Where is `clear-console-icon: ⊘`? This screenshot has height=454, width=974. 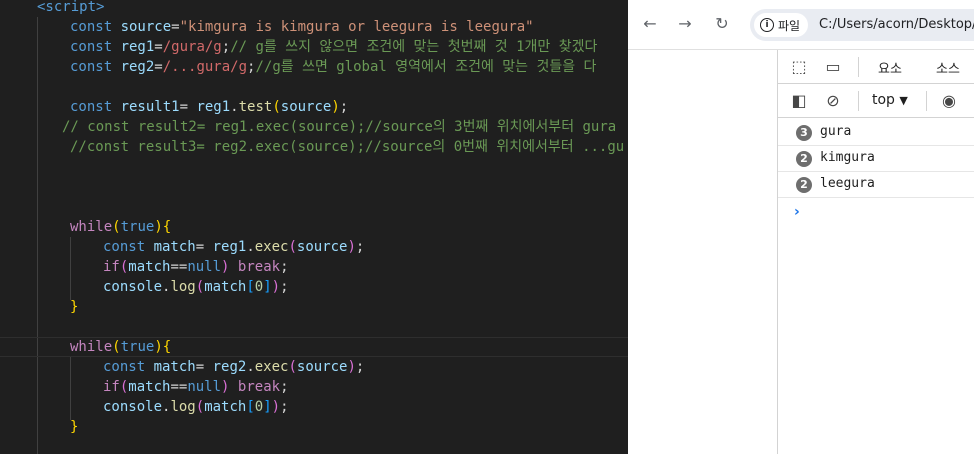 clear-console-icon: ⊘ is located at coordinates (833, 101).